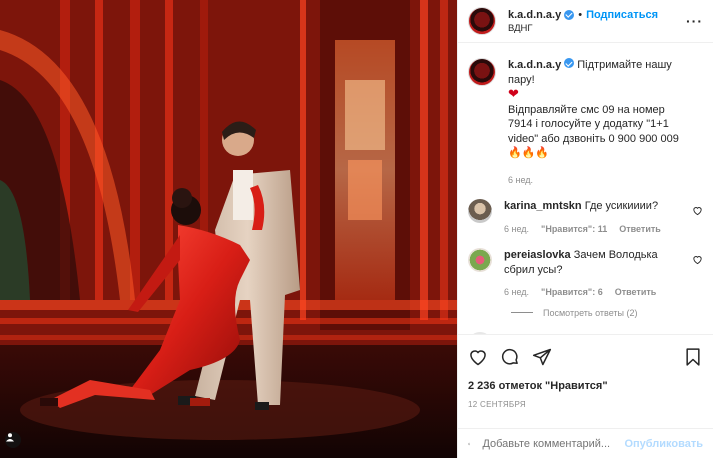  Describe the element at coordinates (482, 72) in the screenshot. I see `caption-author-avatar` at that location.